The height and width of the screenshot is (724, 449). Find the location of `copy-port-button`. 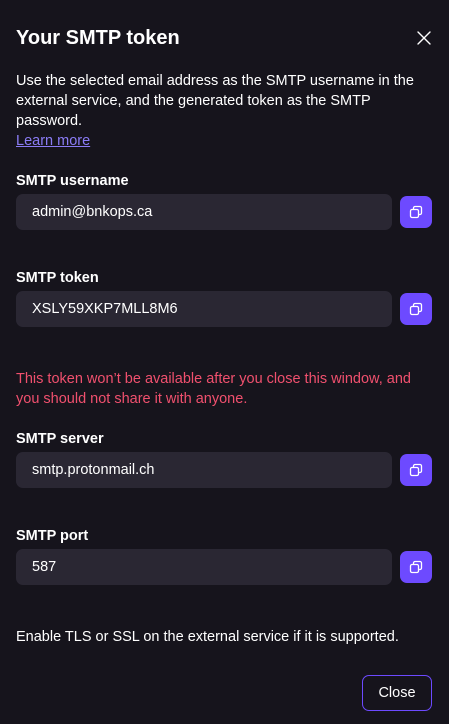

copy-port-button is located at coordinates (416, 567).